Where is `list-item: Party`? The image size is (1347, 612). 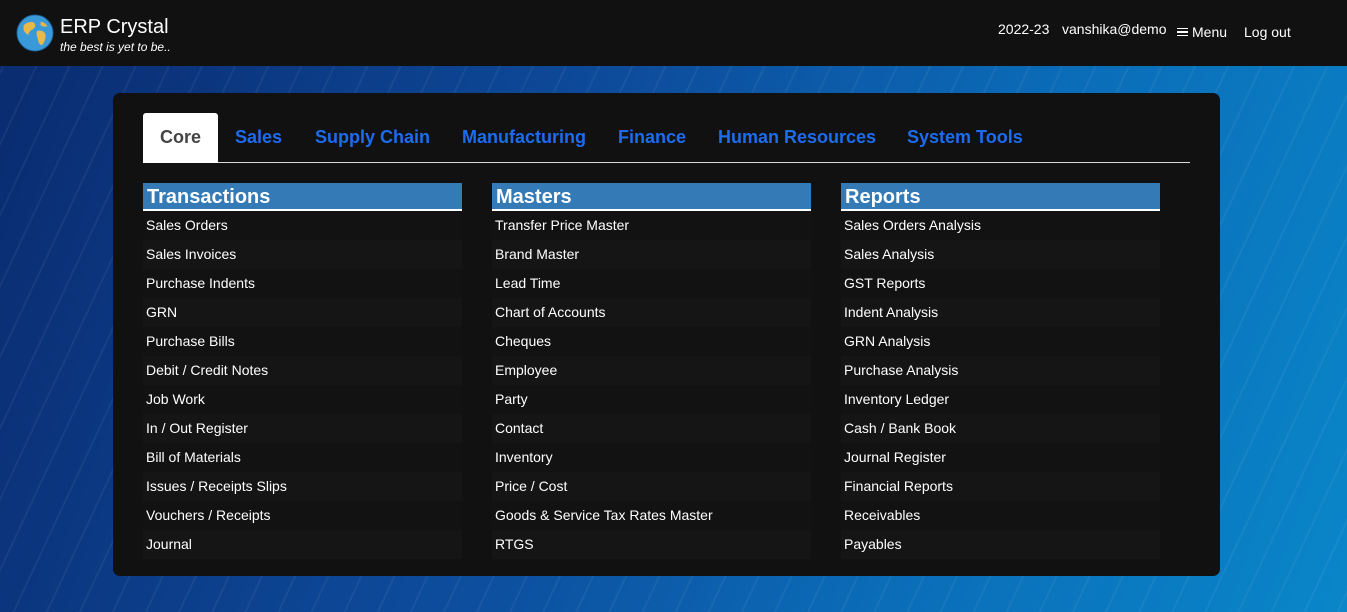 list-item: Party is located at coordinates (651, 399).